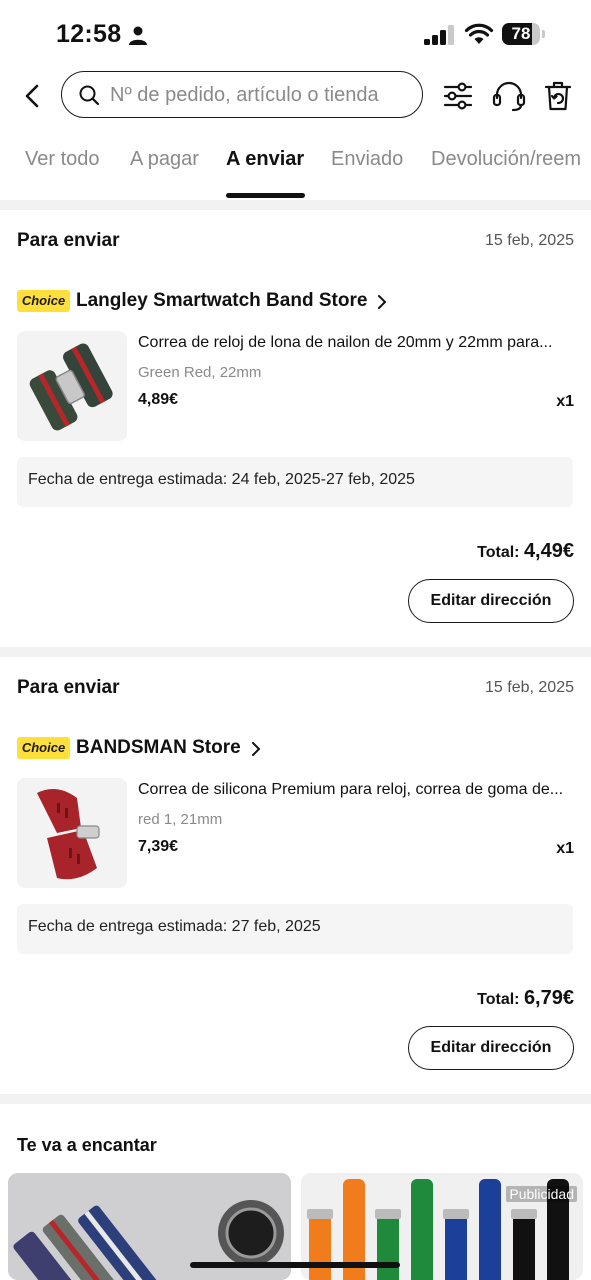 Image resolution: width=591 pixels, height=1280 pixels. What do you see at coordinates (158, 748) in the screenshot?
I see `store-name: BANDSMAN Store` at bounding box center [158, 748].